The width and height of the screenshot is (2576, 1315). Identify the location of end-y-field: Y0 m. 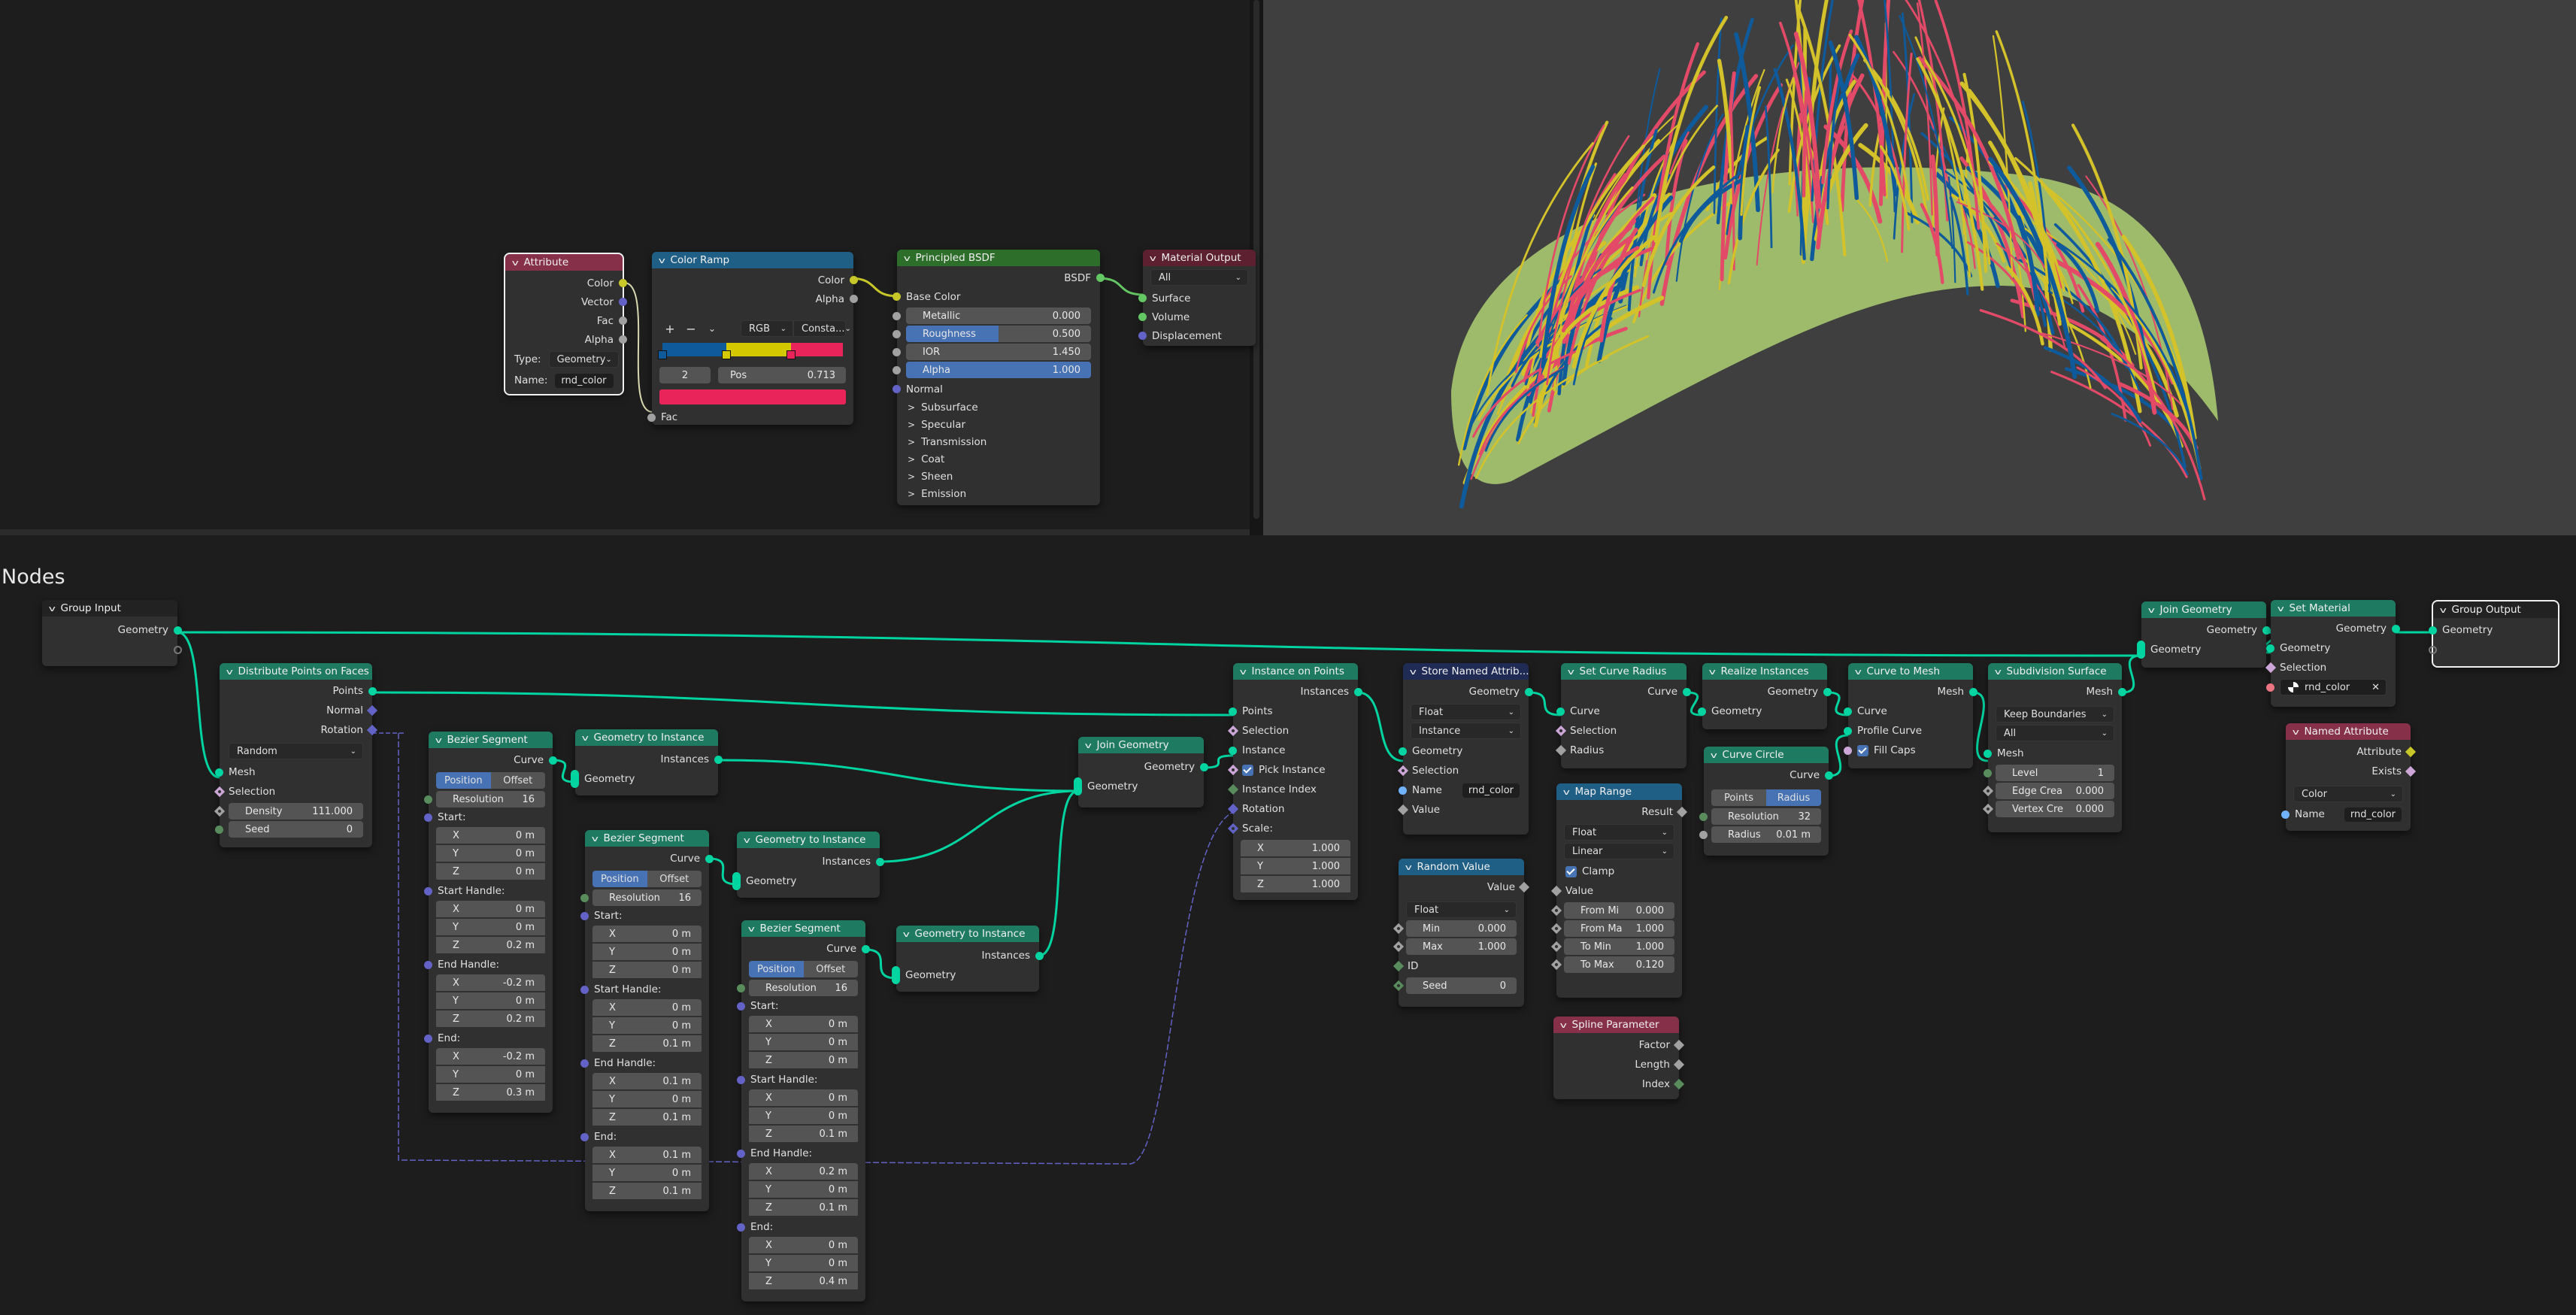
(647, 1173).